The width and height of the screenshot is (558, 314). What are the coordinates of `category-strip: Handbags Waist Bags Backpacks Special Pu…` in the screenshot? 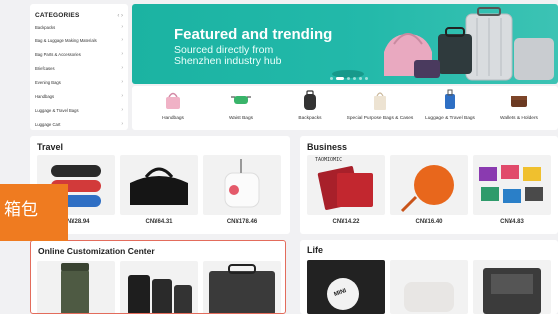 It's located at (345, 108).